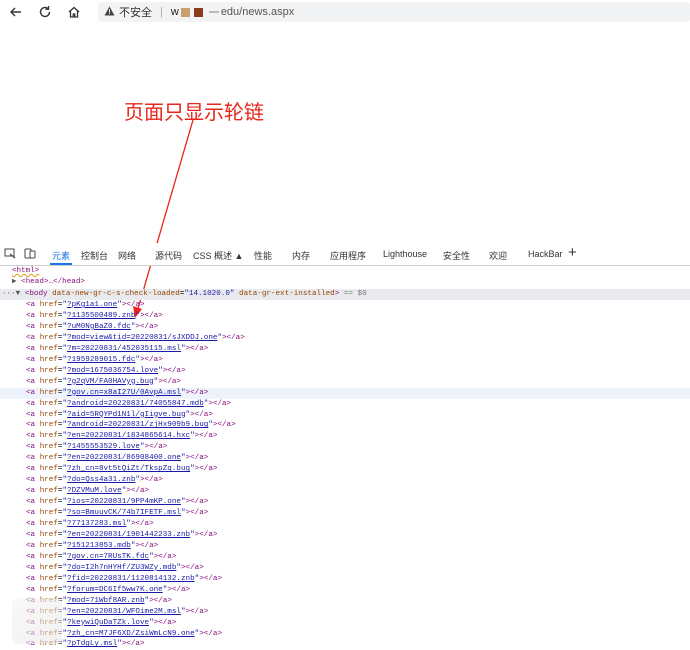  What do you see at coordinates (115, 590) in the screenshot?
I see `href-link: ?forum=DC6If5ww7K.one` at bounding box center [115, 590].